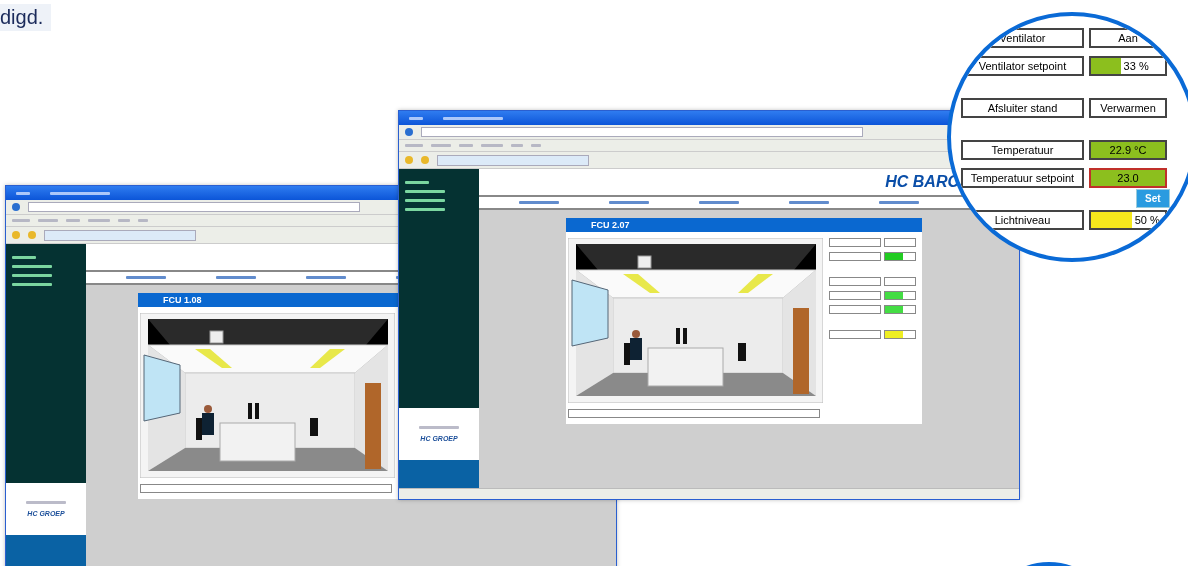 The width and height of the screenshot is (1188, 566). I want to click on header-logo: HC BARC, so click(922, 182).